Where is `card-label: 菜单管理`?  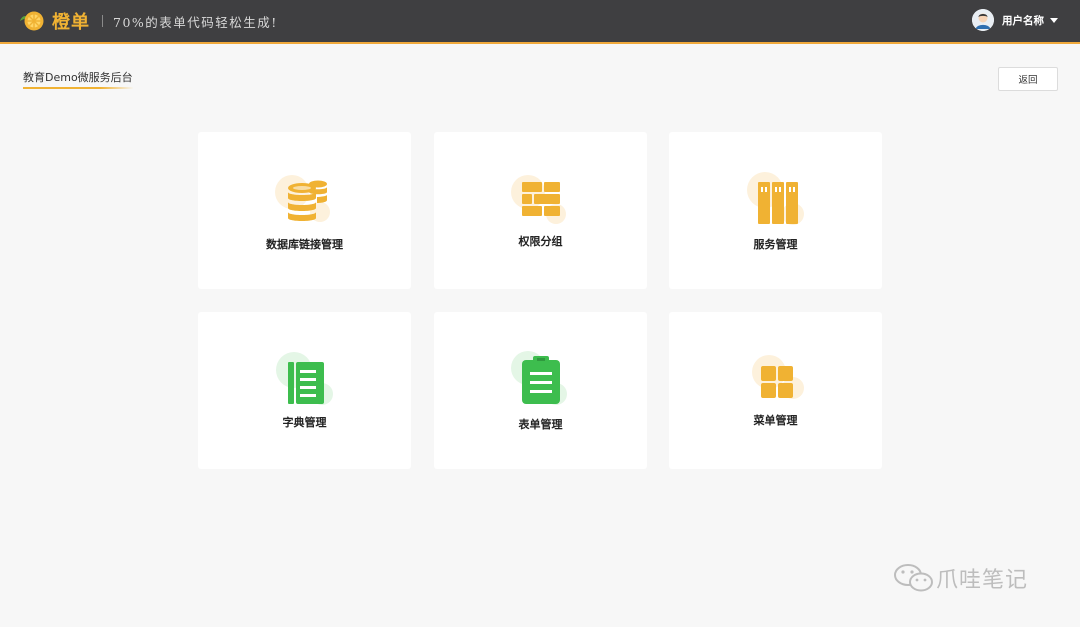
card-label: 菜单管理 is located at coordinates (775, 420).